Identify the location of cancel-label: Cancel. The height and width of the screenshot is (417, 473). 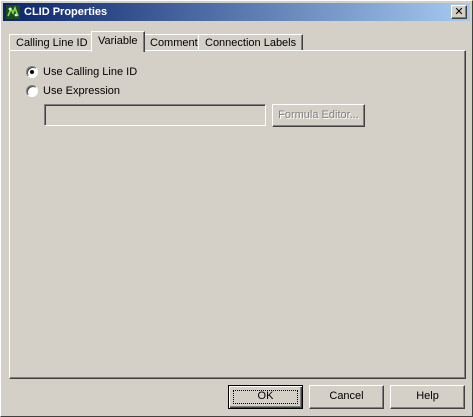
(346, 396).